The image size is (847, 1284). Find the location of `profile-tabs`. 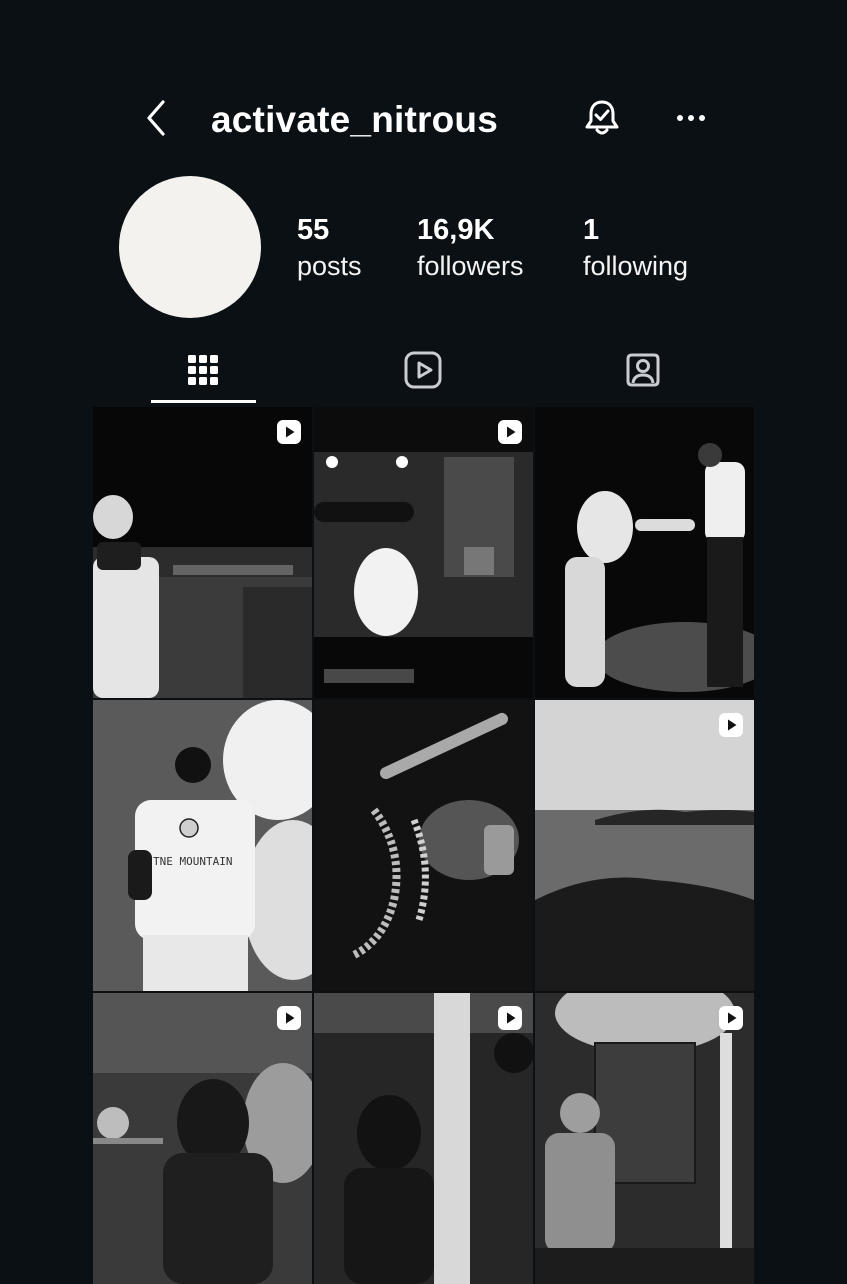

profile-tabs is located at coordinates (423, 373).